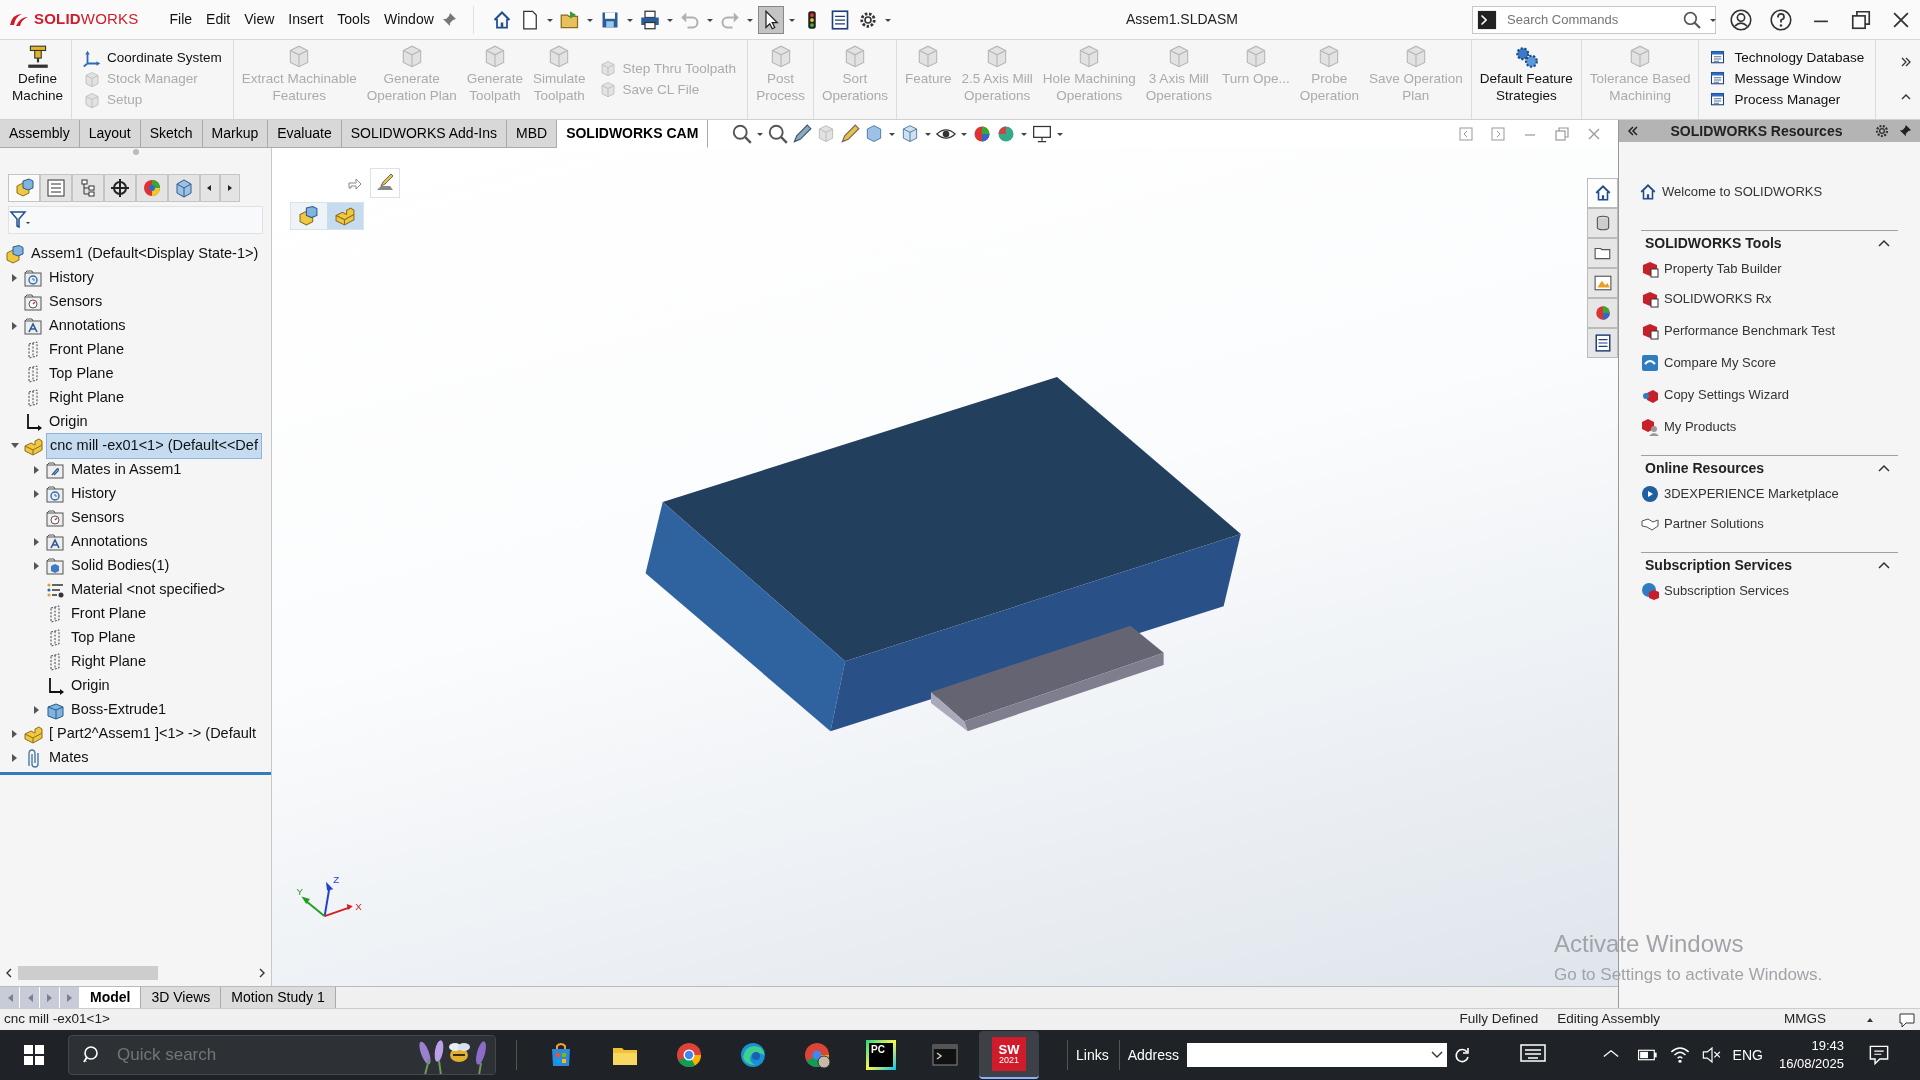 This screenshot has width=1920, height=1080. I want to click on tree-item: Assem1 (Default<Display State-1>), so click(145, 254).